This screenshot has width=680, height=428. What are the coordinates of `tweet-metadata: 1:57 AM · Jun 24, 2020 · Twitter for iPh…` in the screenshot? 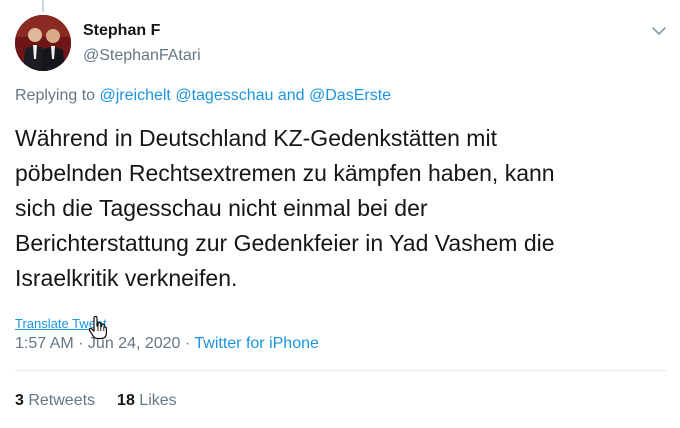 It's located at (167, 344).